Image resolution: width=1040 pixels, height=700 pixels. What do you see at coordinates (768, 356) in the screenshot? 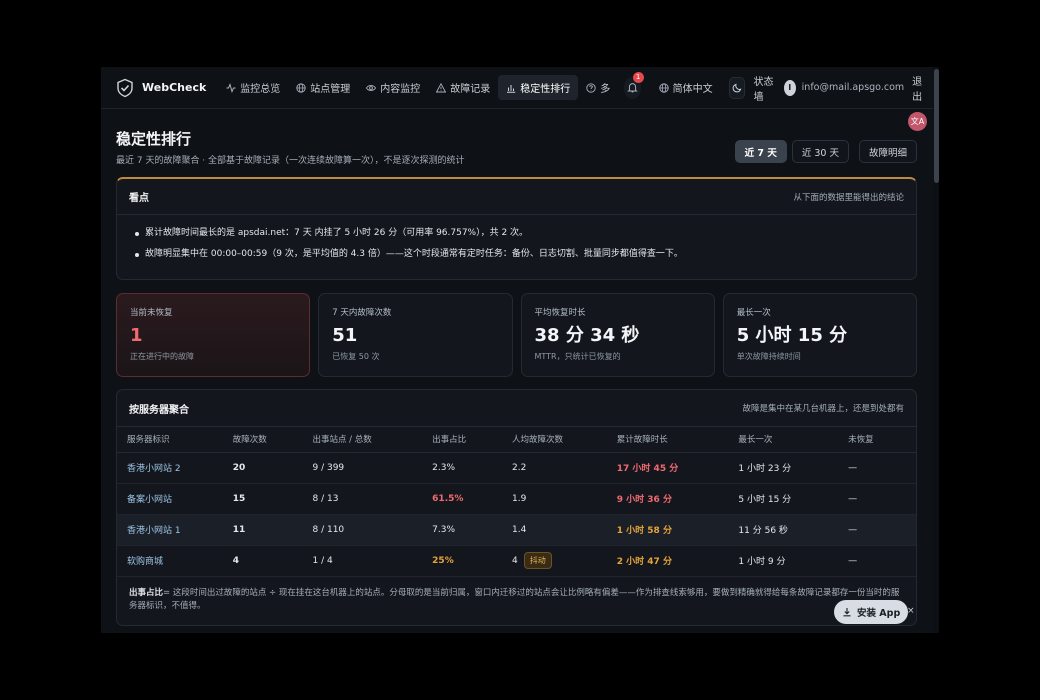
I see `stat-sub: 单次故障持续时间` at bounding box center [768, 356].